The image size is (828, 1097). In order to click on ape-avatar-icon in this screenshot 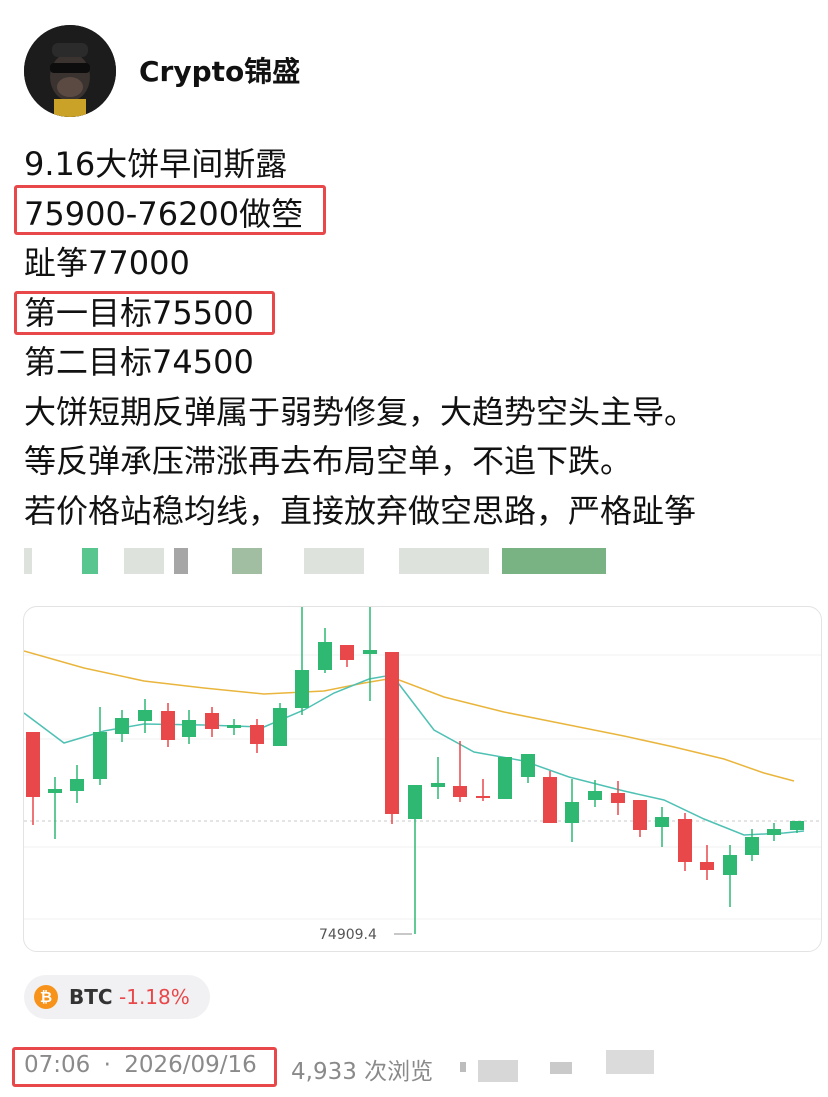, I will do `click(70, 71)`.